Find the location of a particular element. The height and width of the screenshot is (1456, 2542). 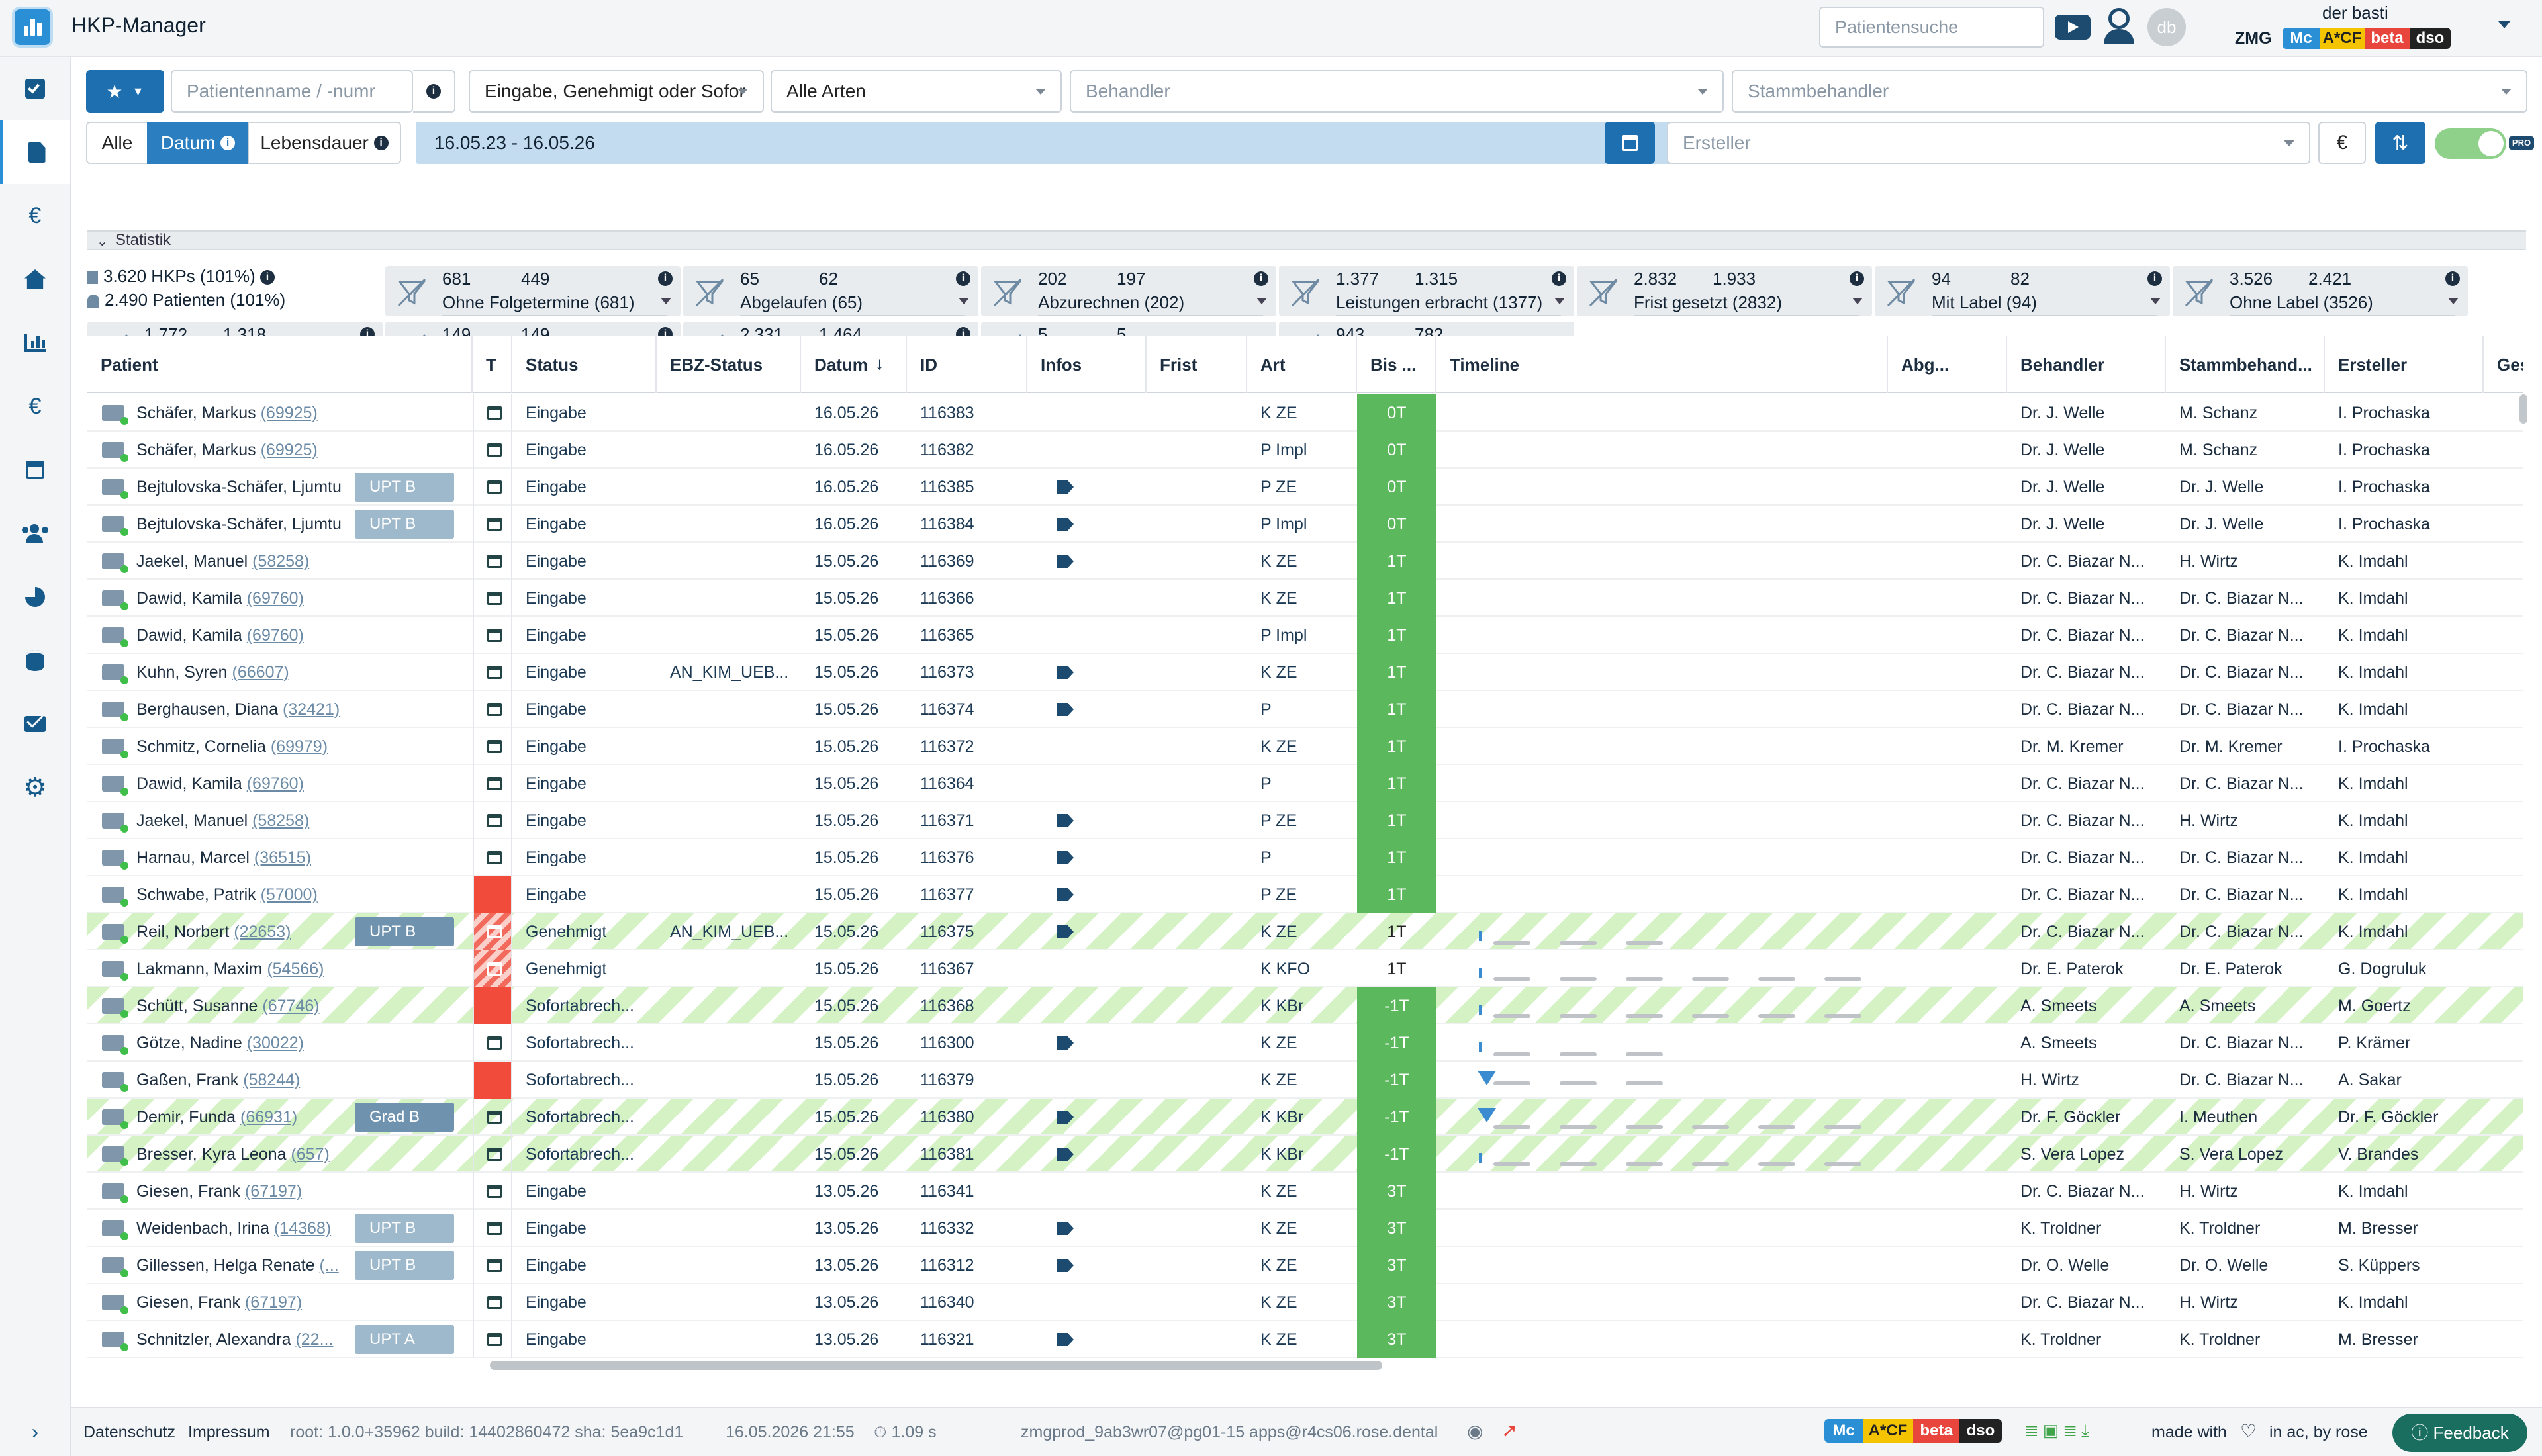

col-patient-header: Patient is located at coordinates (280, 365).